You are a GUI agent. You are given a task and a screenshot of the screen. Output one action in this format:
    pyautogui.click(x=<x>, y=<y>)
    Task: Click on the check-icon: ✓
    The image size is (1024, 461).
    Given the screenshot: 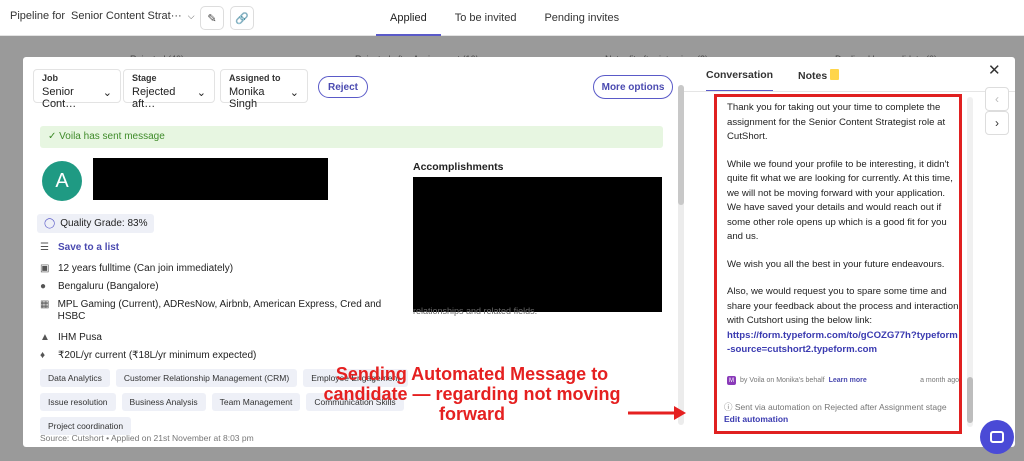 What is the action you would take?
    pyautogui.click(x=52, y=136)
    